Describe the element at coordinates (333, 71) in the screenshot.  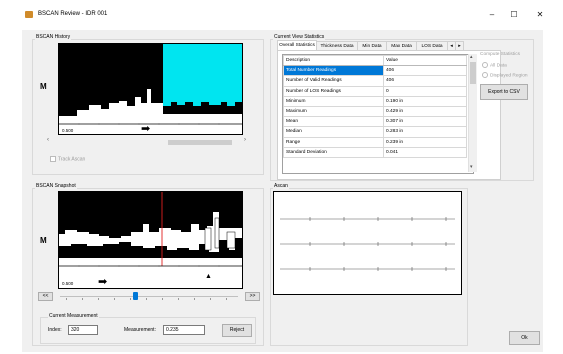
I see `row-description: Total Number Readings` at that location.